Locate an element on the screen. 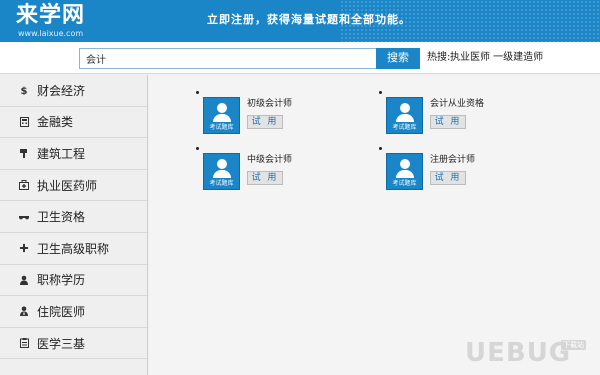 The width and height of the screenshot is (600, 375). search-button: 搜索 is located at coordinates (398, 58).